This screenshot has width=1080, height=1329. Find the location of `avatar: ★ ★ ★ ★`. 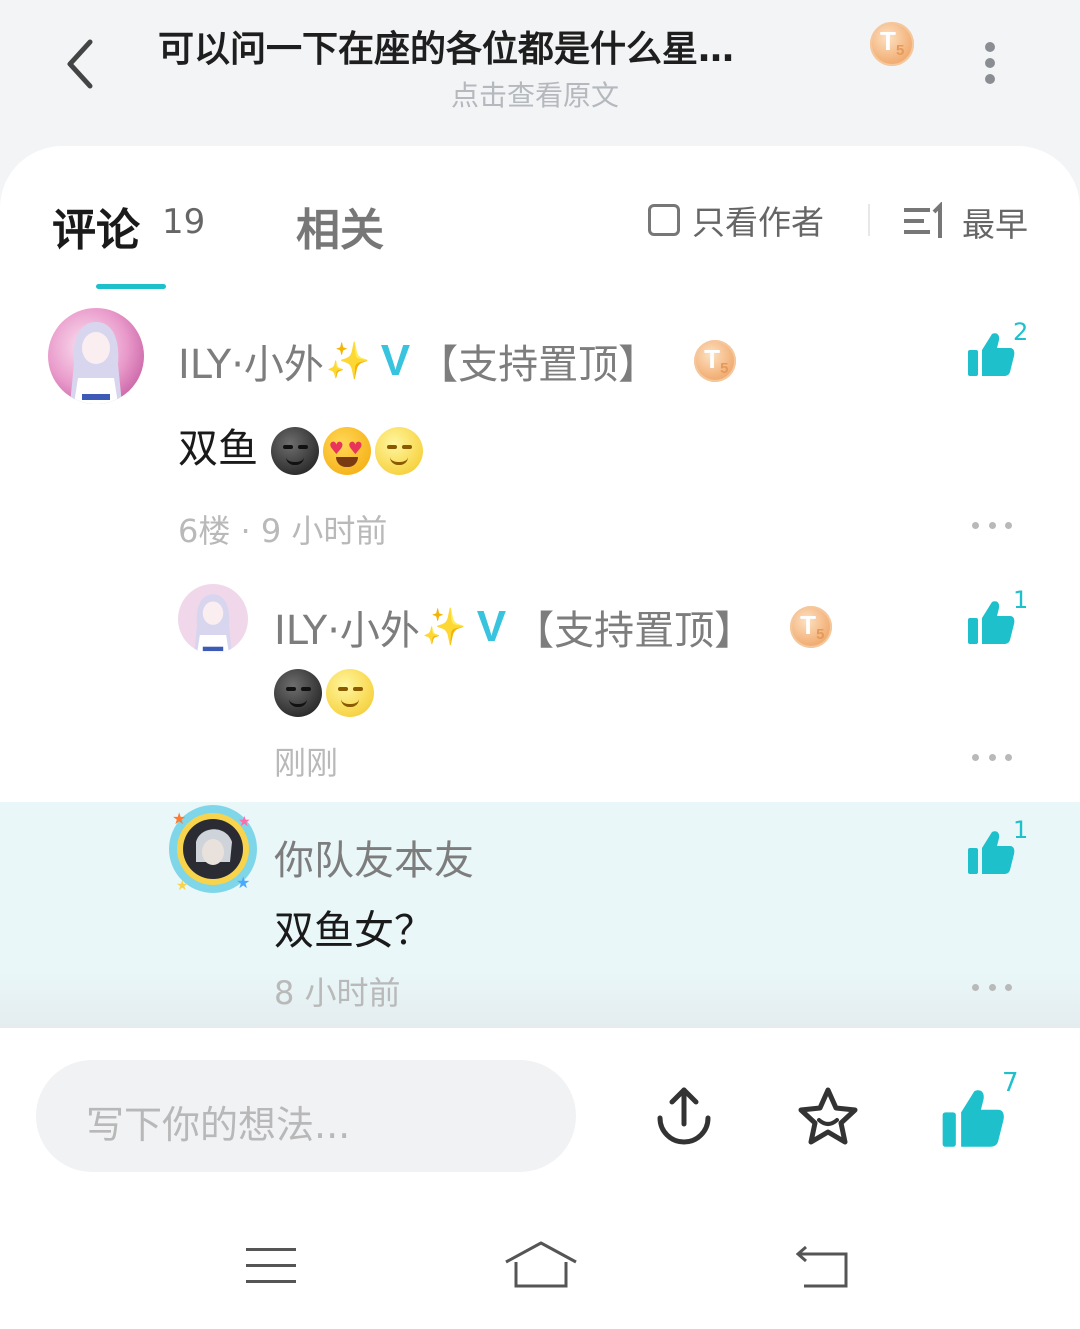

avatar: ★ ★ ★ ★ is located at coordinates (213, 849).